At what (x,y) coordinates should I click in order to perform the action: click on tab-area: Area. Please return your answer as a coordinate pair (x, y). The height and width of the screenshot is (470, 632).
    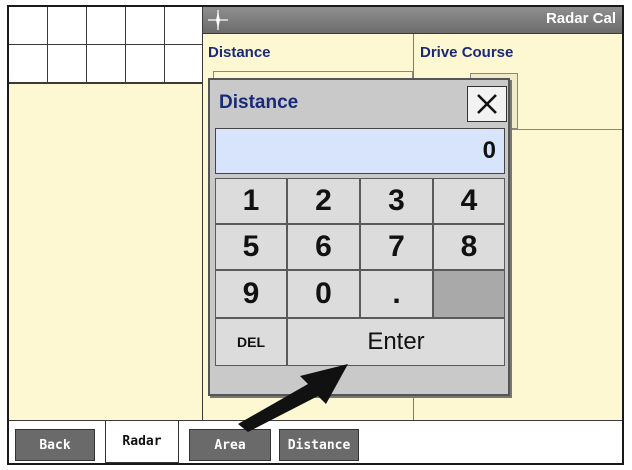
    Looking at the image, I should click on (230, 445).